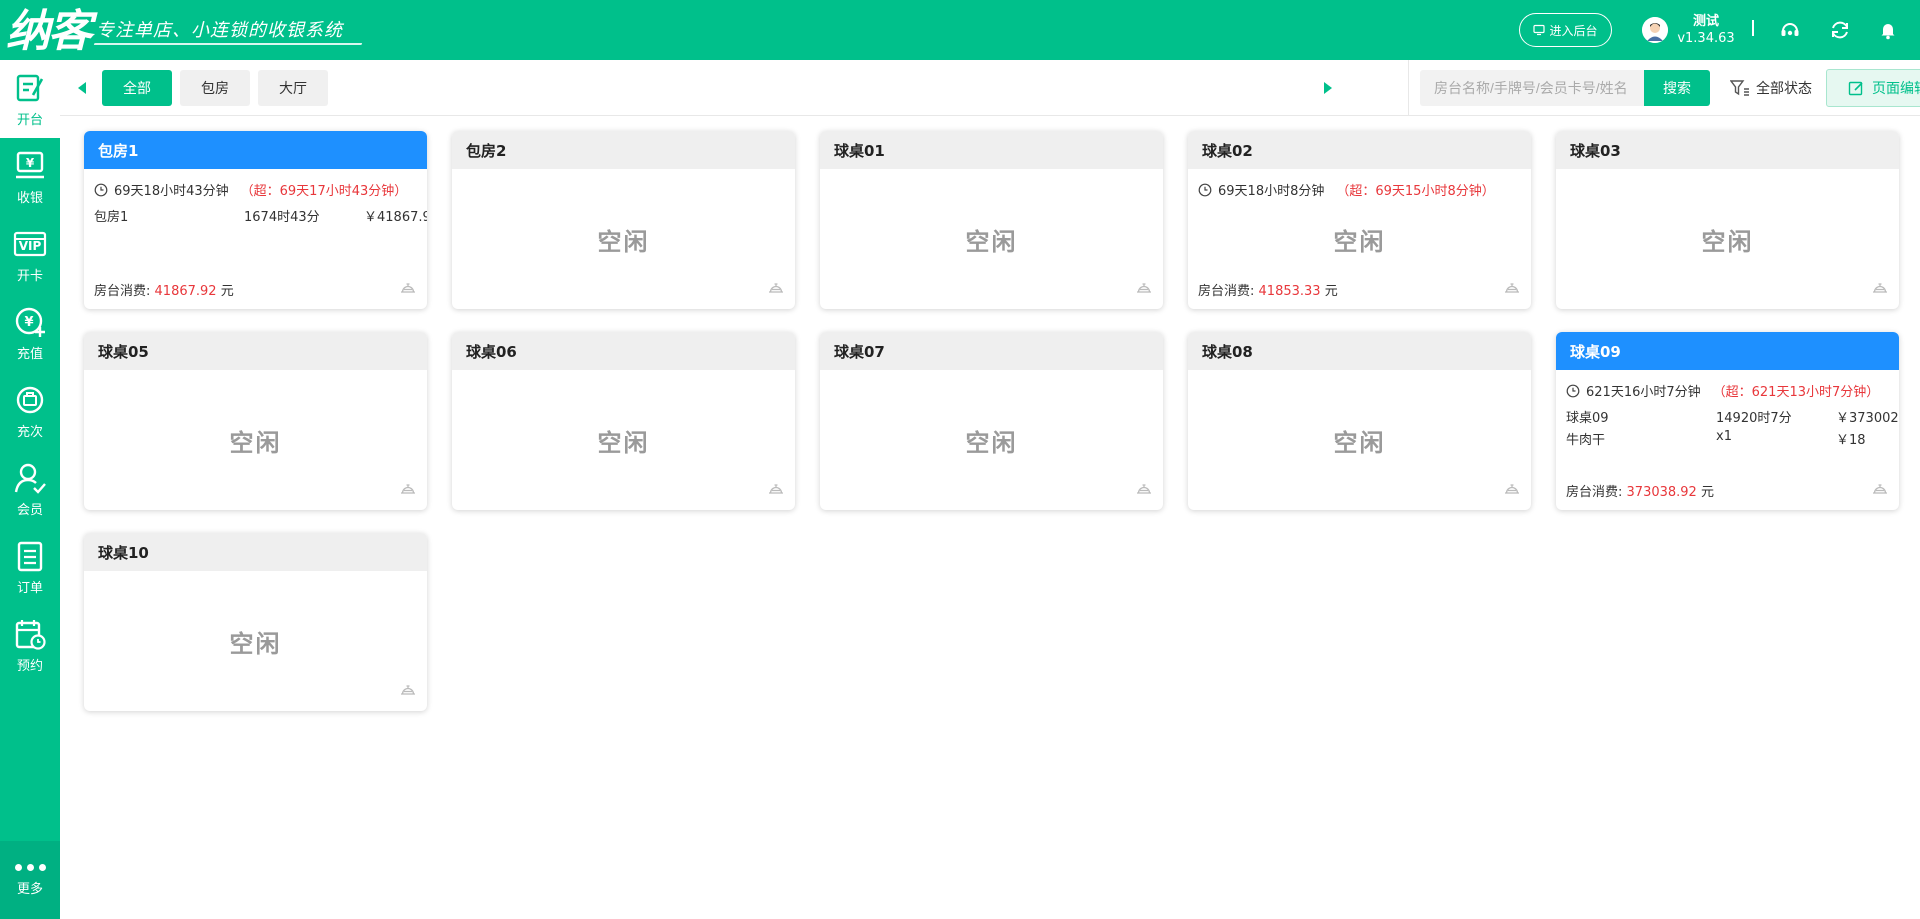 This screenshot has width=1920, height=919. Describe the element at coordinates (255, 421) in the screenshot. I see `table-card: 球桌05 空闲` at that location.